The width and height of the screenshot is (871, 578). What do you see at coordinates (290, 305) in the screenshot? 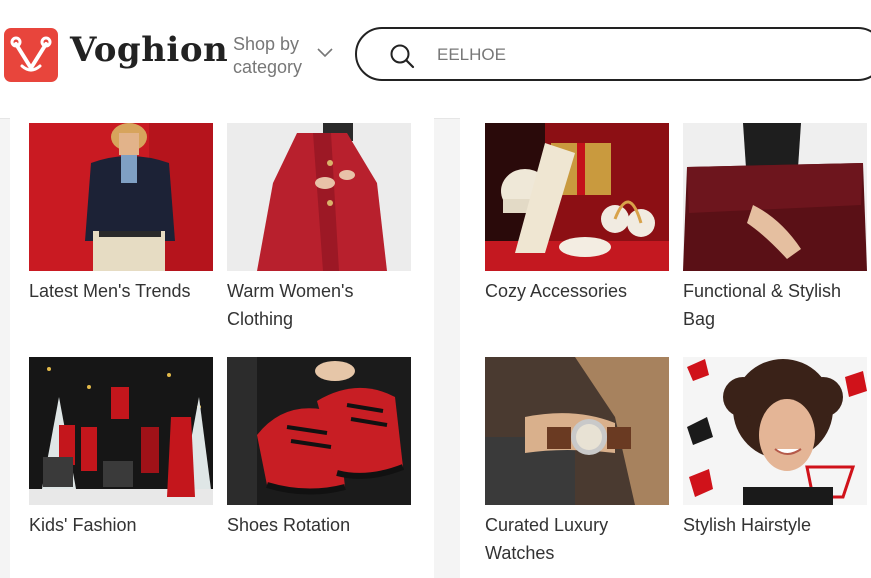
I see `category-label: Warm Women's Clothing` at bounding box center [290, 305].